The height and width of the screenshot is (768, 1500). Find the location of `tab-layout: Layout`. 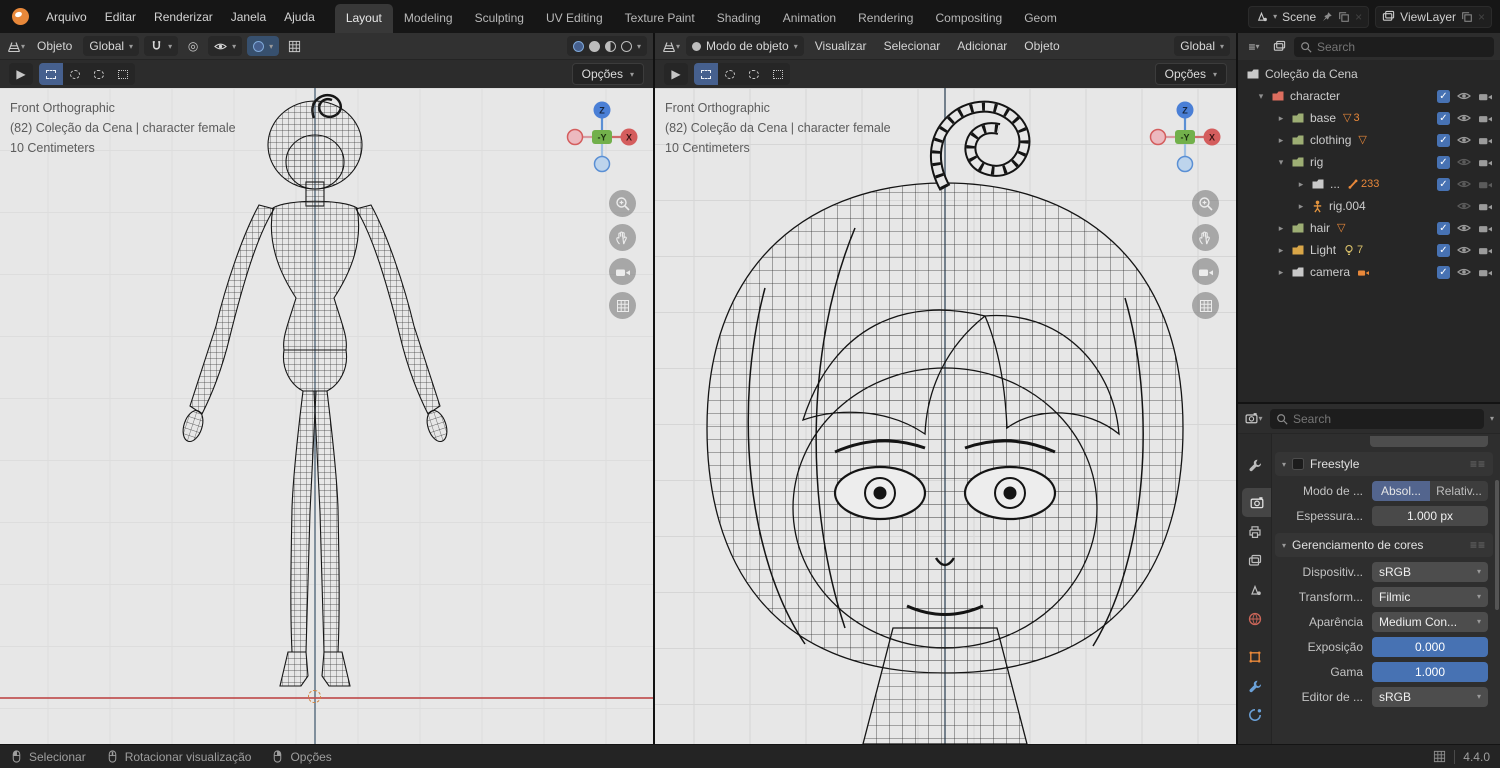

tab-layout: Layout is located at coordinates (363, 18).